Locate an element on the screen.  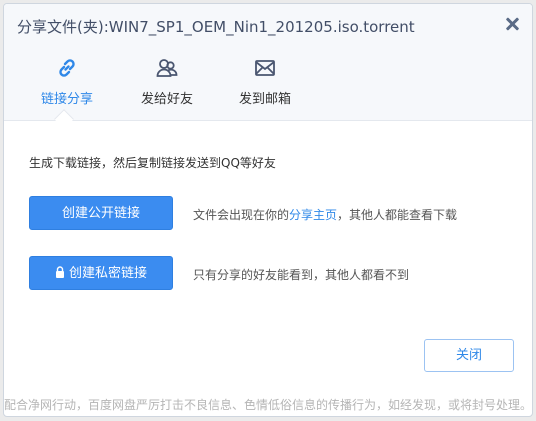
tab-label: 发到邮箱 is located at coordinates (264, 99).